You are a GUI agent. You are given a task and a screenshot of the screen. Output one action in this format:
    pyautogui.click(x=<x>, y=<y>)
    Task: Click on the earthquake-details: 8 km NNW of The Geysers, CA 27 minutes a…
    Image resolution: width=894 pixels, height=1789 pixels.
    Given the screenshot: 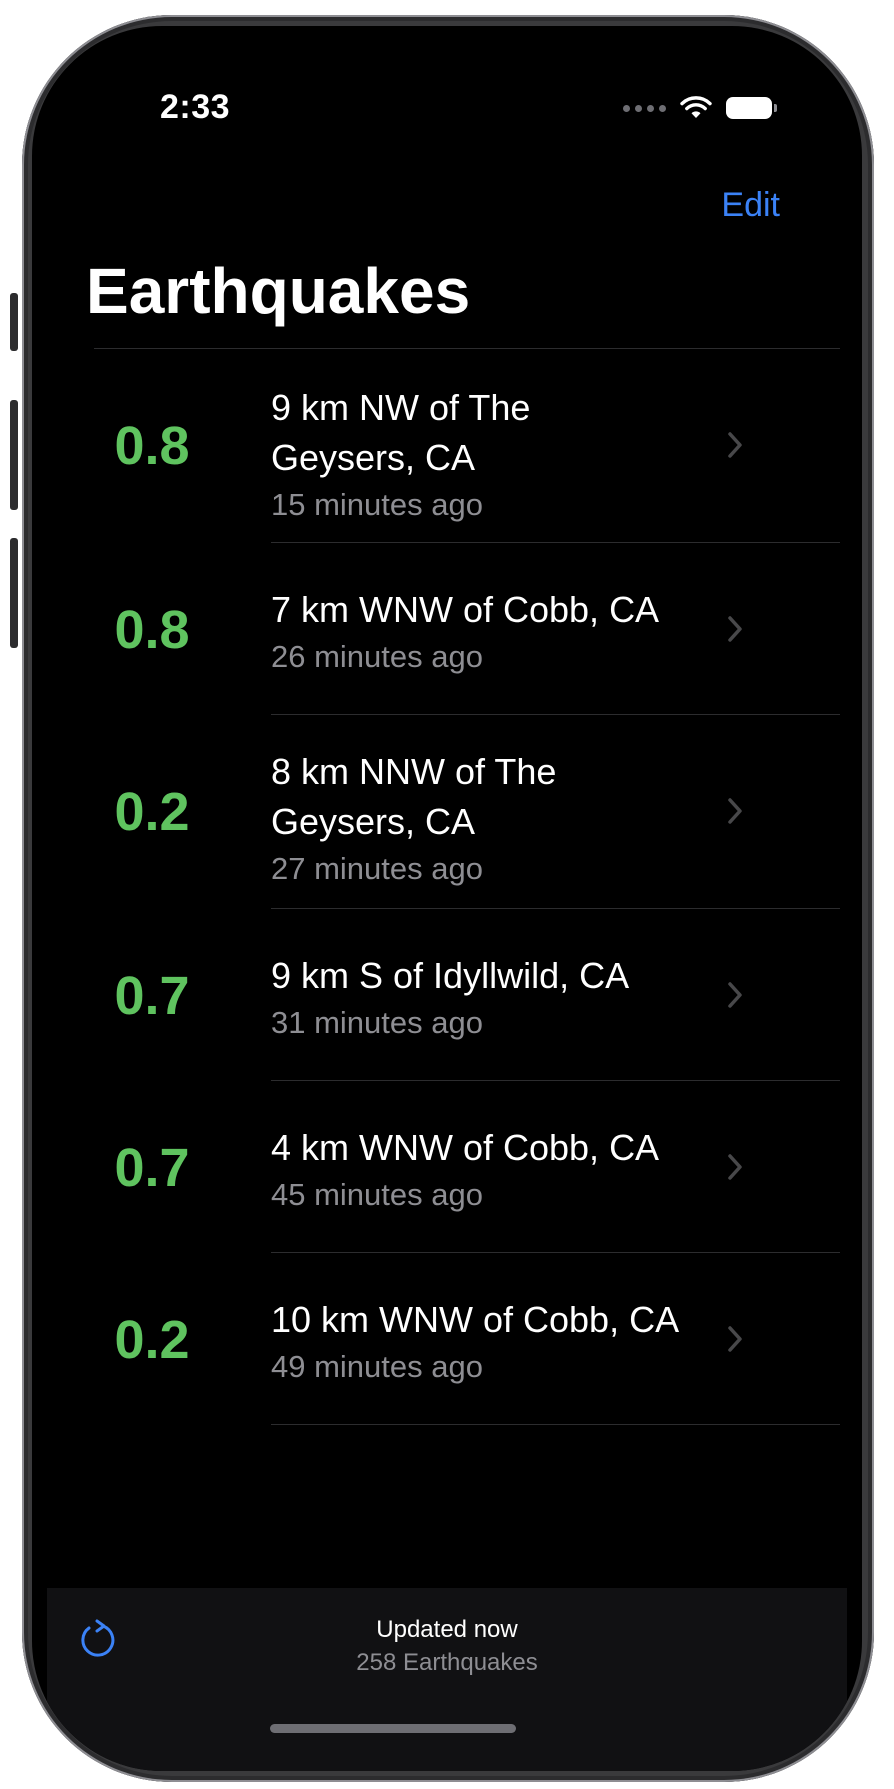 What is the action you would take?
    pyautogui.click(x=481, y=819)
    